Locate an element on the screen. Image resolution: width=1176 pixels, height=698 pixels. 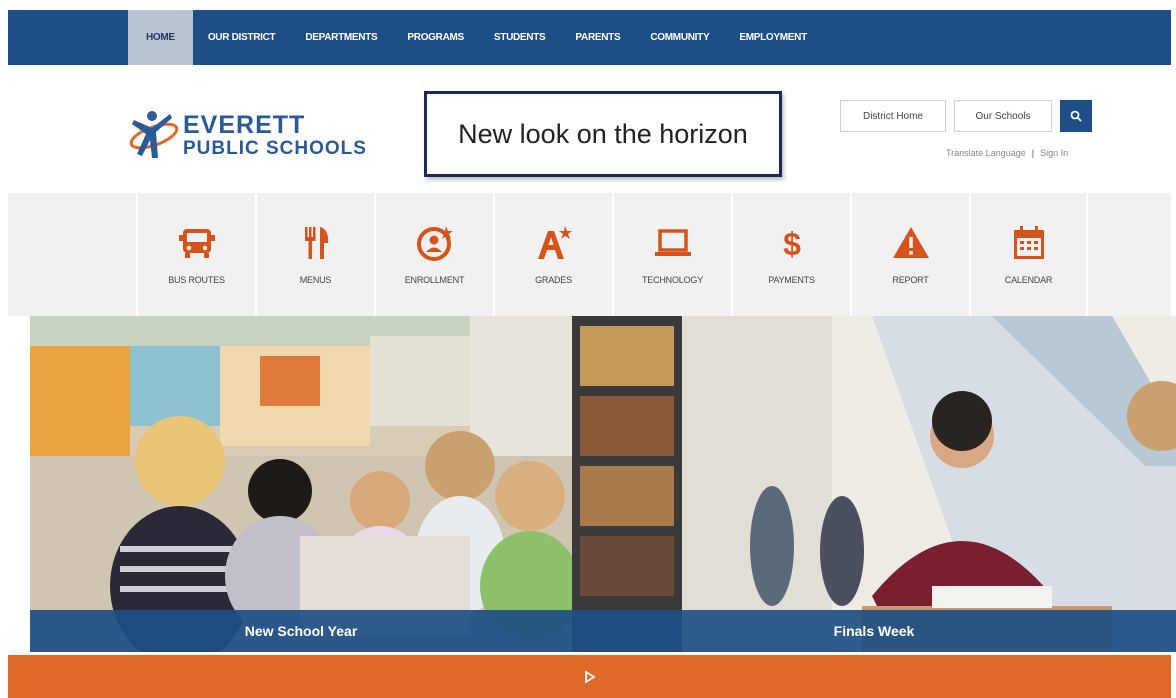
quick-link-menus: MENUS is located at coordinates (314, 254).